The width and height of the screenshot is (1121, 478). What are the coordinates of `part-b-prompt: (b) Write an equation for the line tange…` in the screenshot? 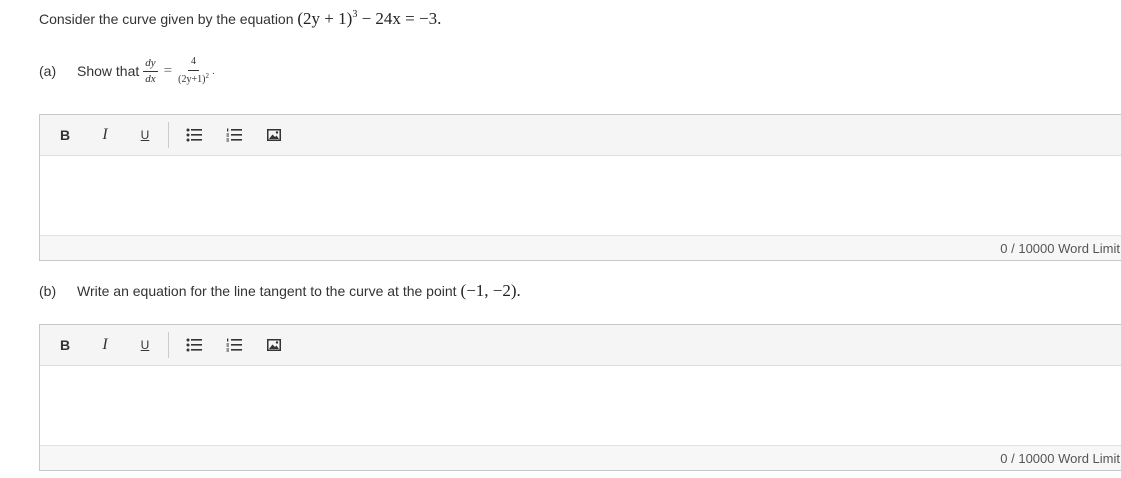 It's located at (280, 291).